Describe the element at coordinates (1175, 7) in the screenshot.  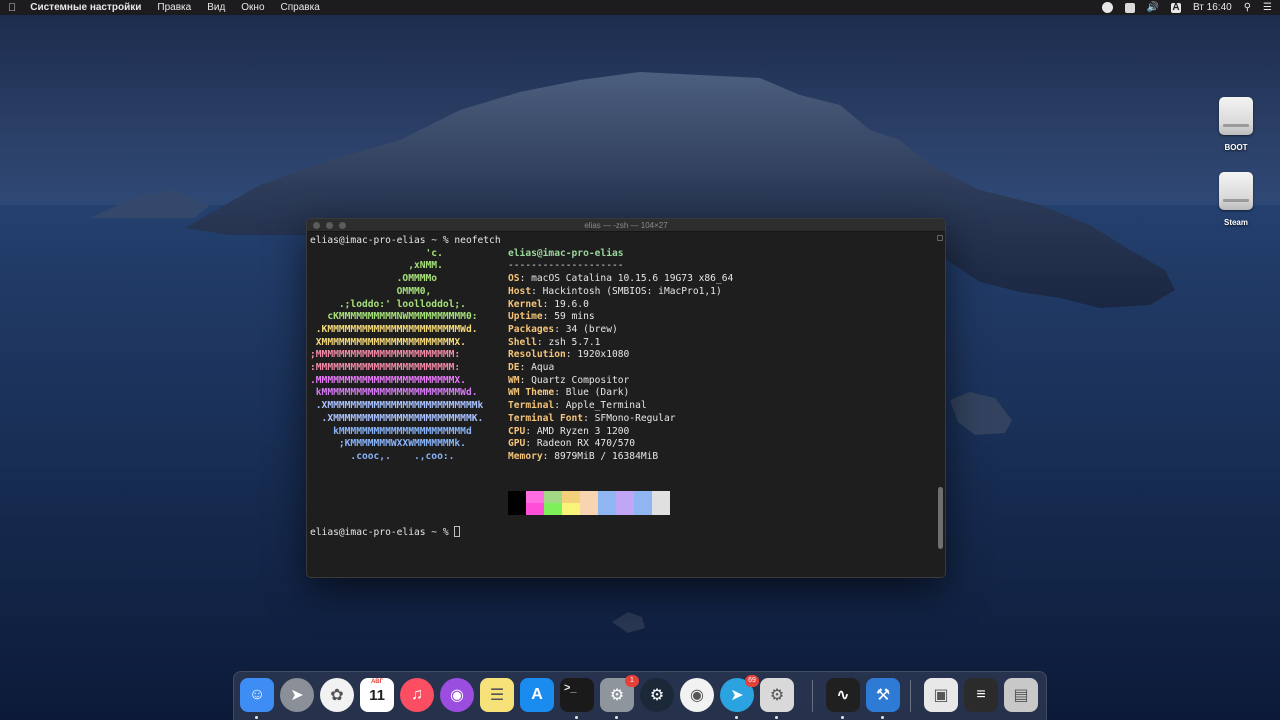
I see `input-source-icon: A` at that location.